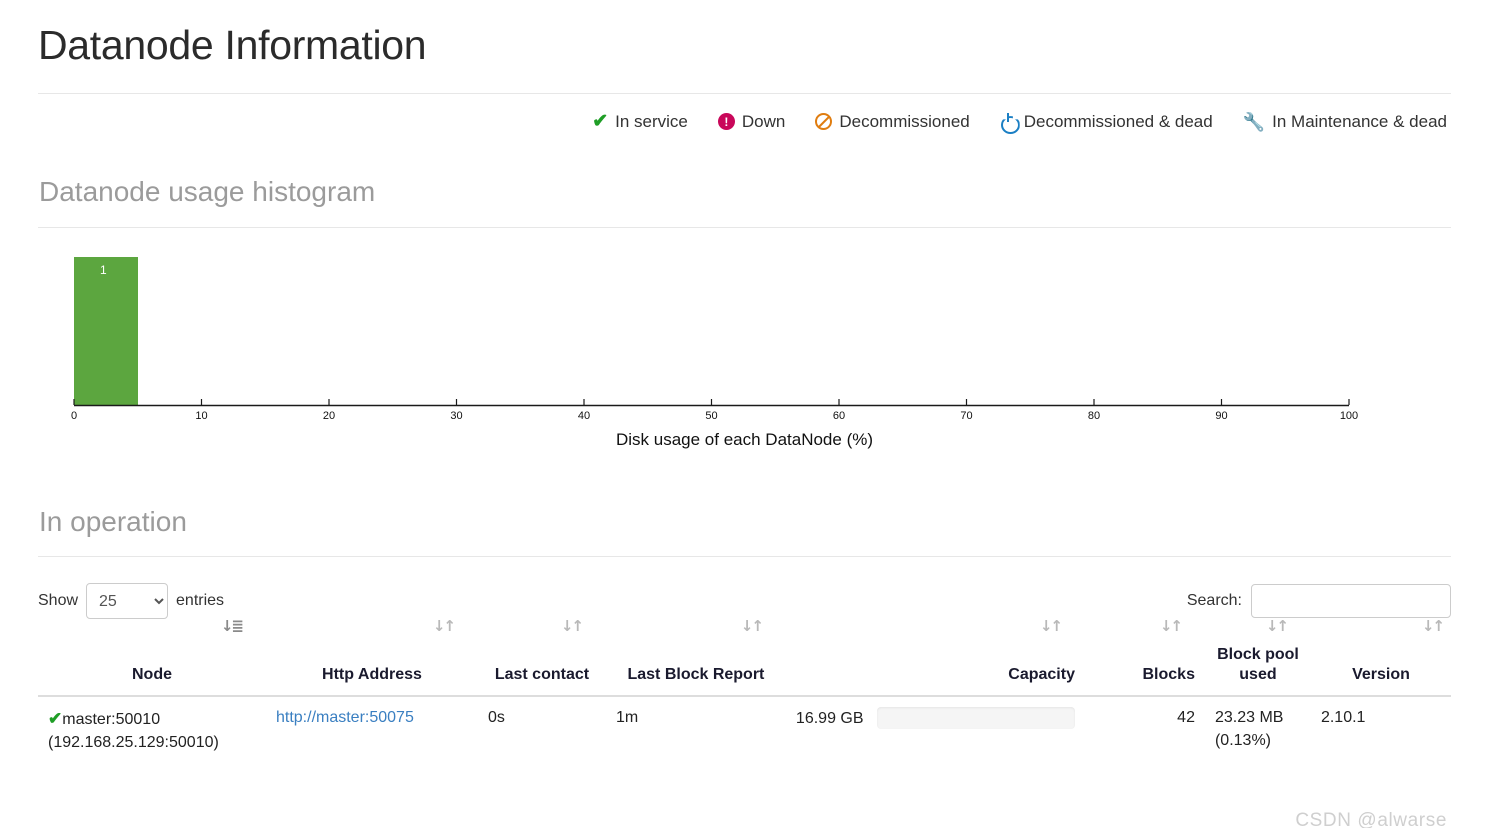  What do you see at coordinates (152, 658) in the screenshot?
I see `column-header-node: ↓≣ Node` at bounding box center [152, 658].